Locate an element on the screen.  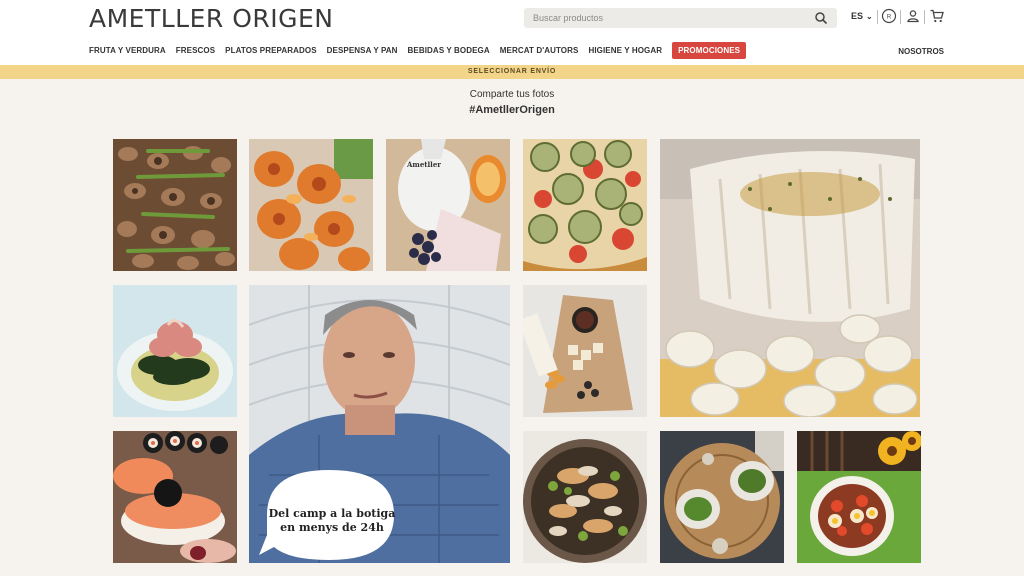
search-bar is located at coordinates (680, 18).